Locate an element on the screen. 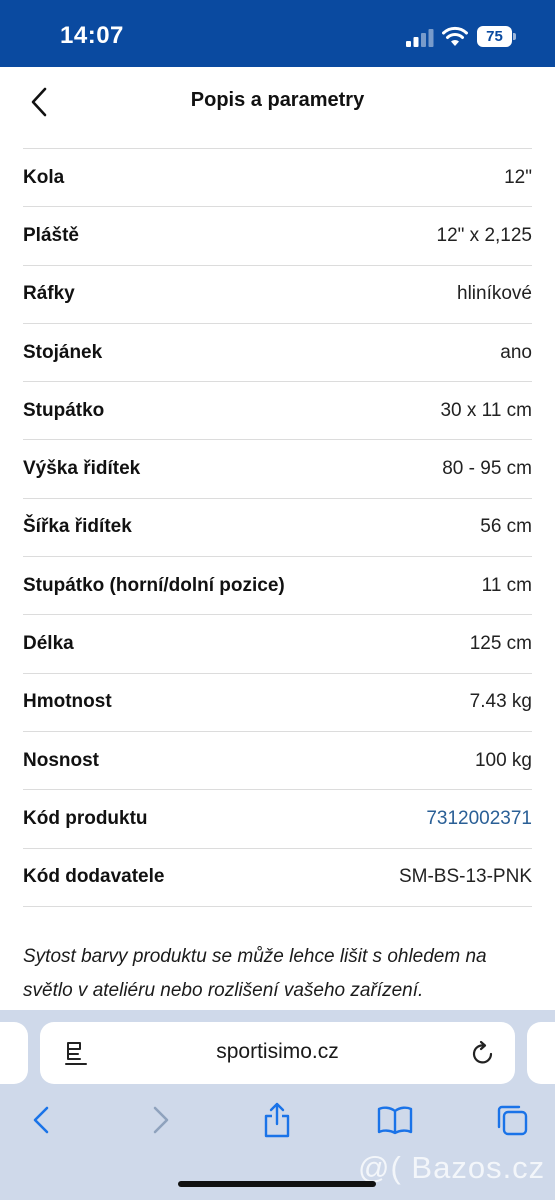 This screenshot has width=555, height=1200. signal-icon is located at coordinates (420, 38).